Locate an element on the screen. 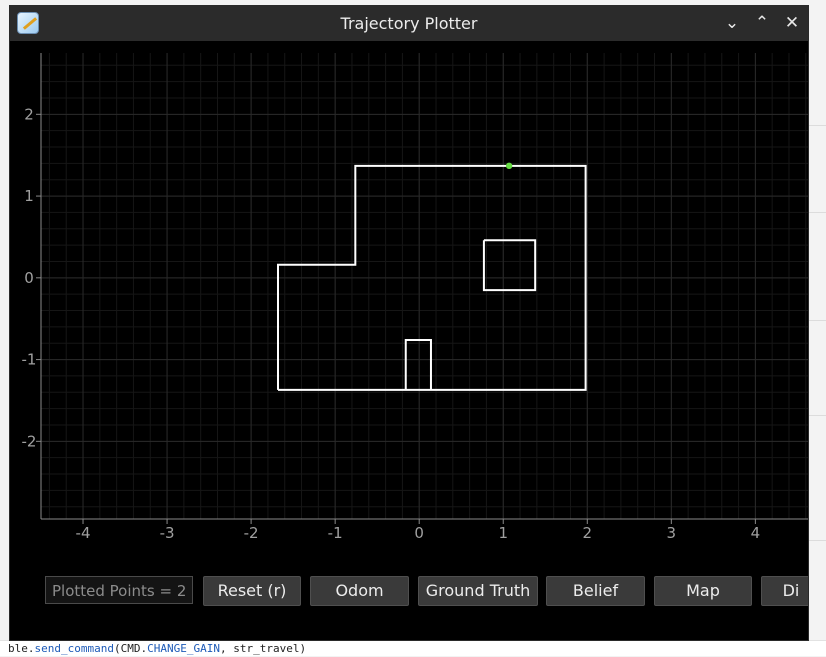 The image size is (826, 657). y-tick-label: -2 is located at coordinates (29, 441).